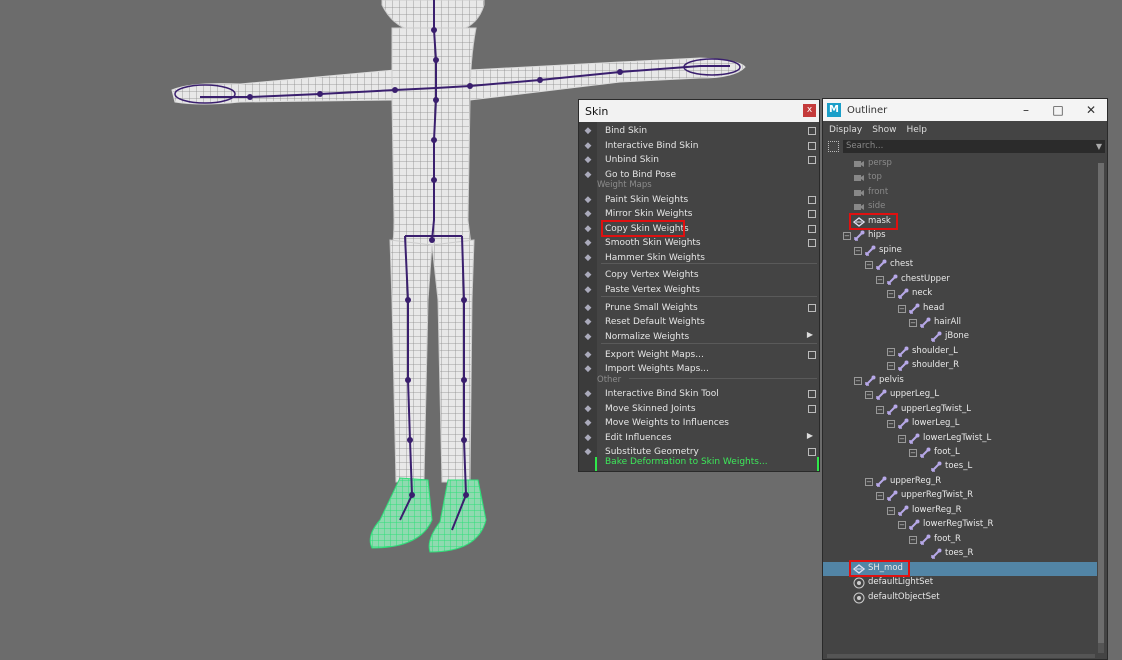 This screenshot has width=1122, height=660. What do you see at coordinates (960, 496) in the screenshot?
I see `outliner-node-upperregtwist-r: − upperRegTwist_R` at bounding box center [960, 496].